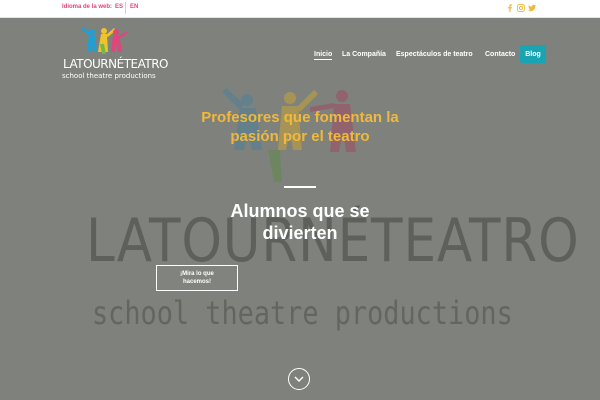  Describe the element at coordinates (532, 8) in the screenshot. I see `twitter-icon` at that location.